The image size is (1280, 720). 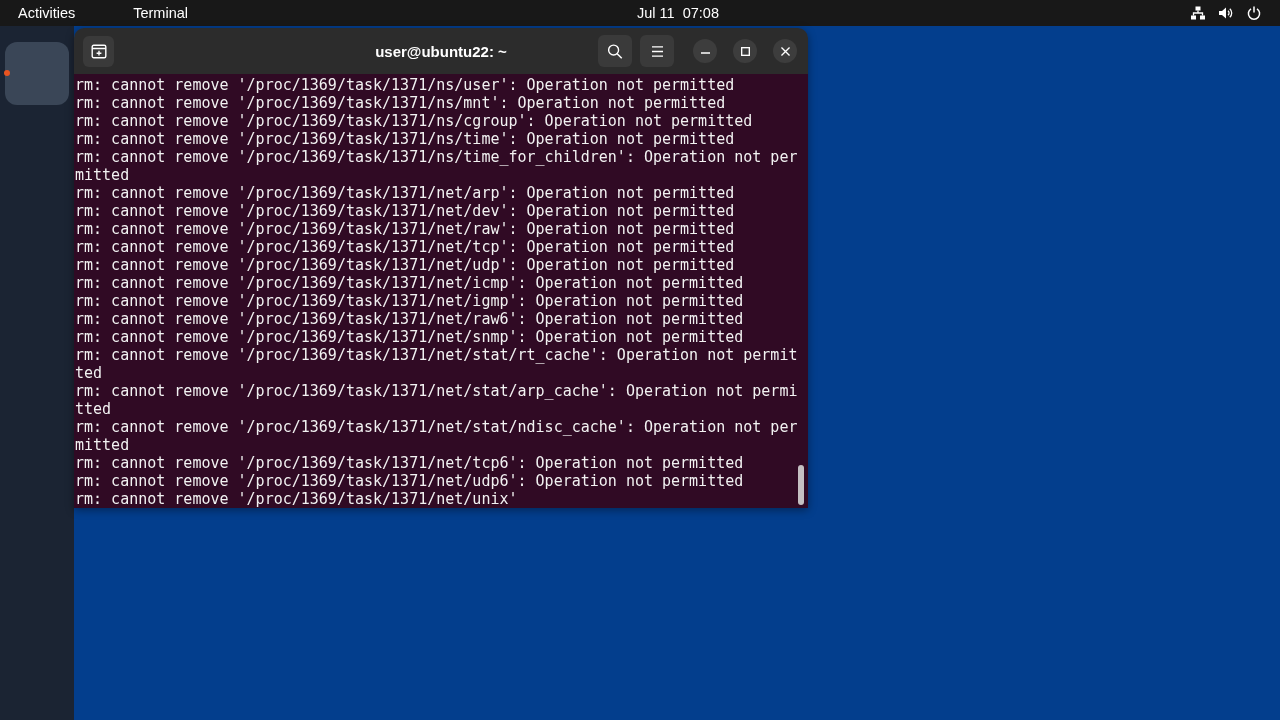 What do you see at coordinates (414, 121) in the screenshot?
I see `terminal-line: rm: cannot remove '/proc/1369/task/1371/ns/cgroup': Operation not permitted` at bounding box center [414, 121].